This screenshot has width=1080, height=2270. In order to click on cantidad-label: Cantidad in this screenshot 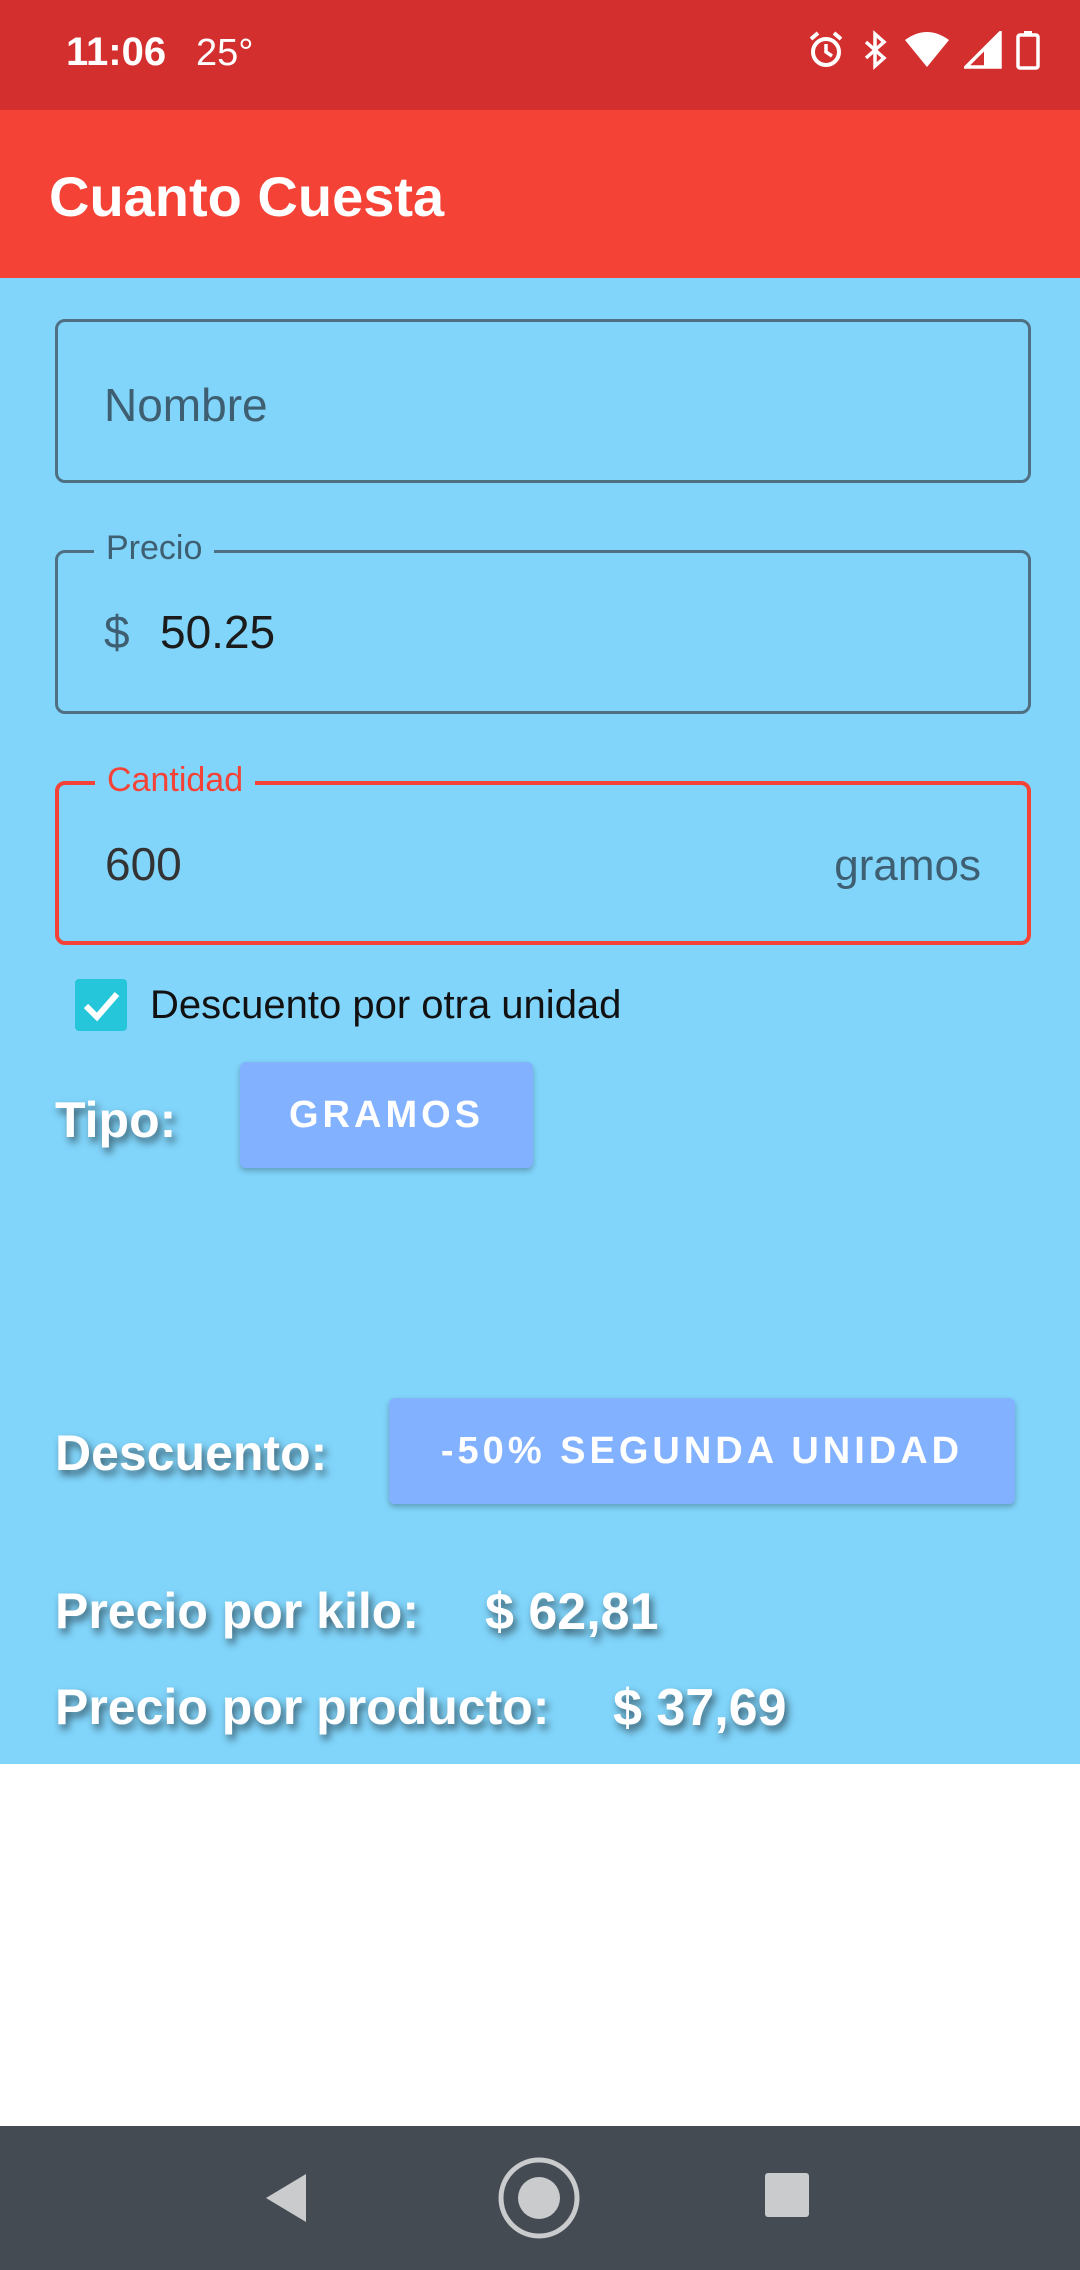, I will do `click(175, 780)`.